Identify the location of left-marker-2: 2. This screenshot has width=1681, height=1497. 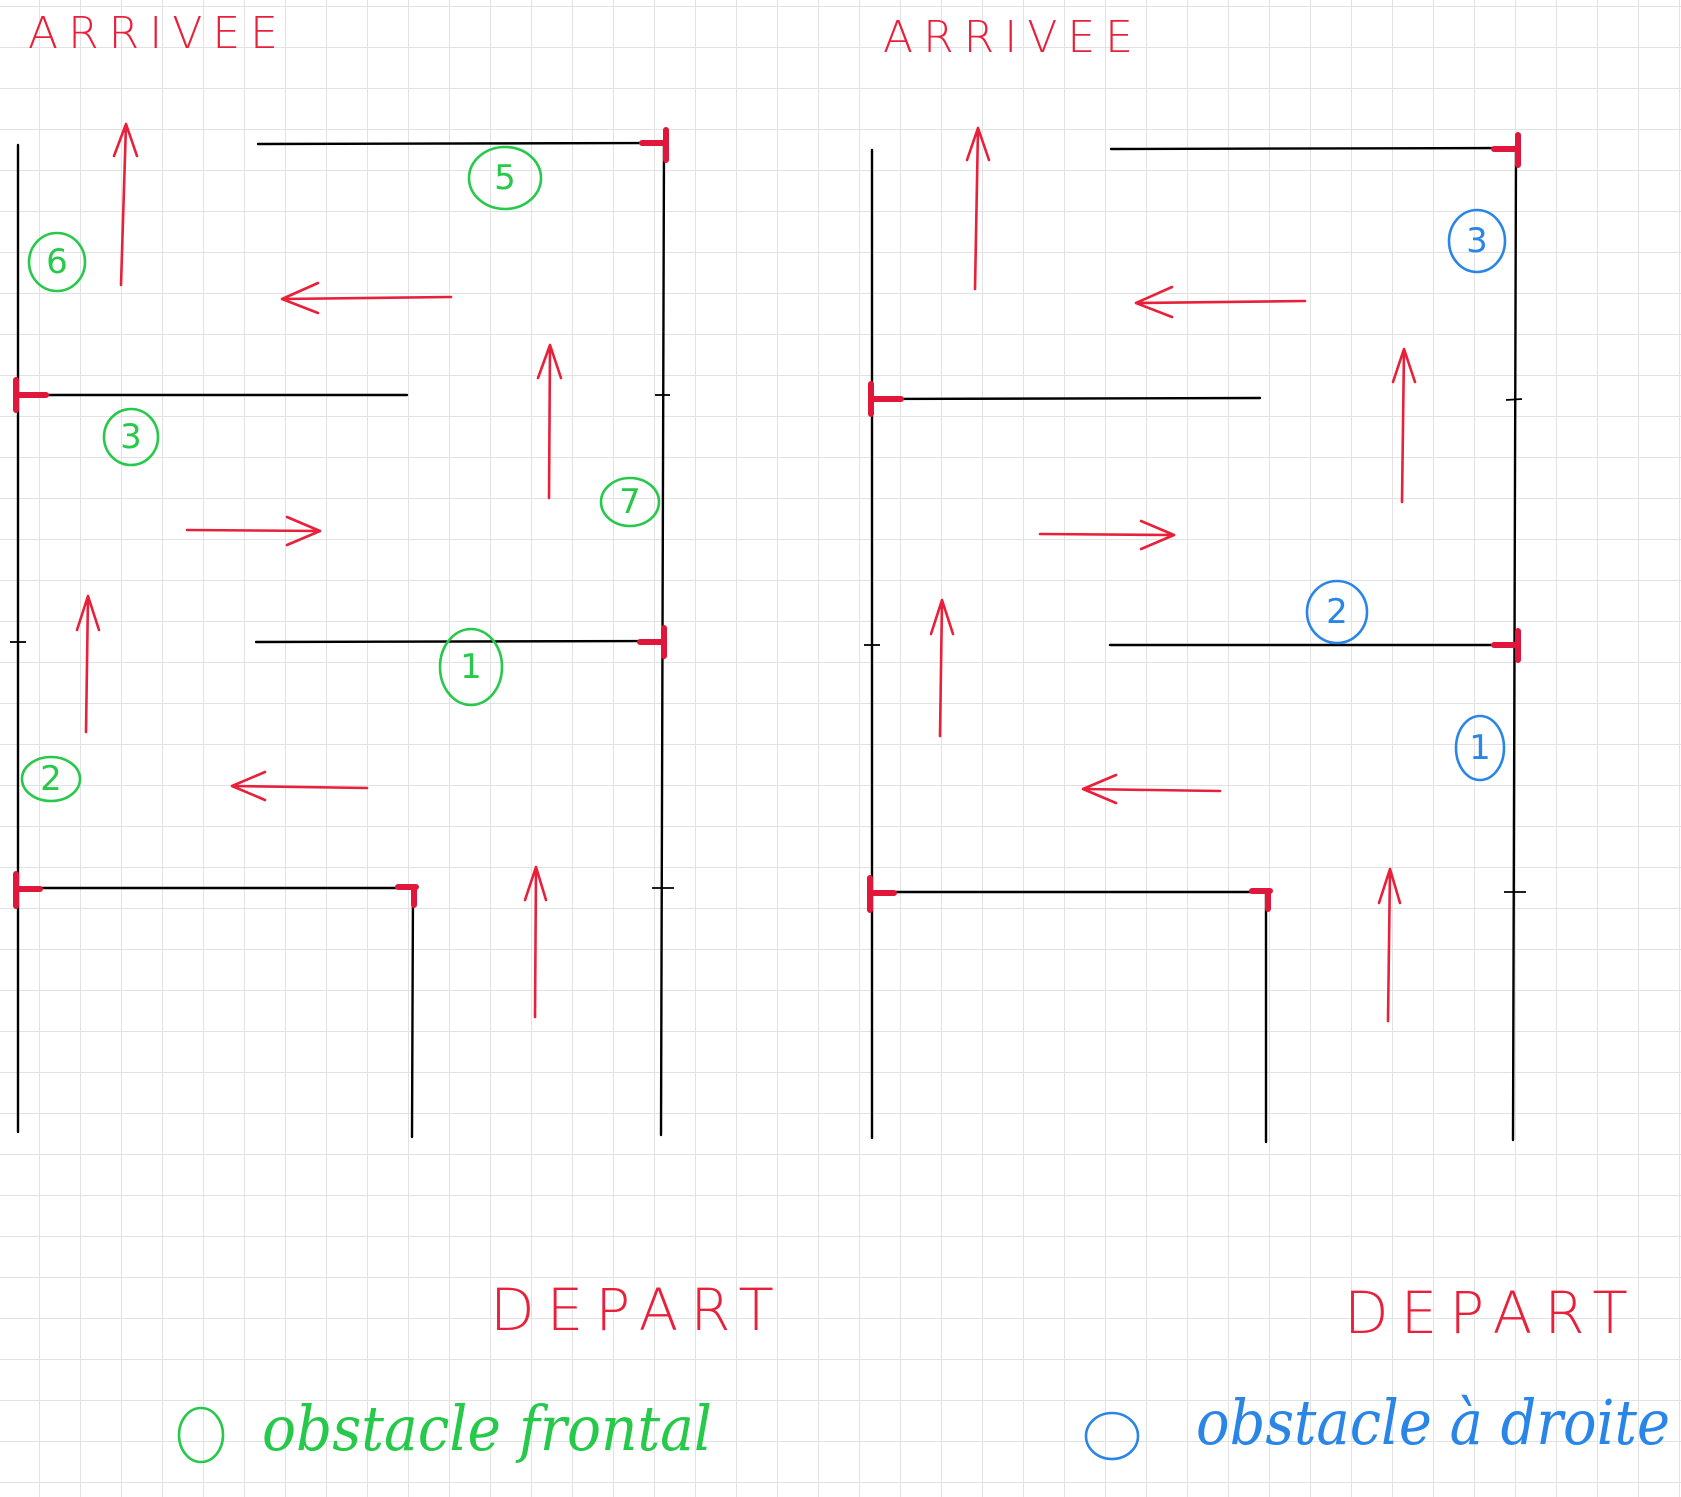
(51, 779).